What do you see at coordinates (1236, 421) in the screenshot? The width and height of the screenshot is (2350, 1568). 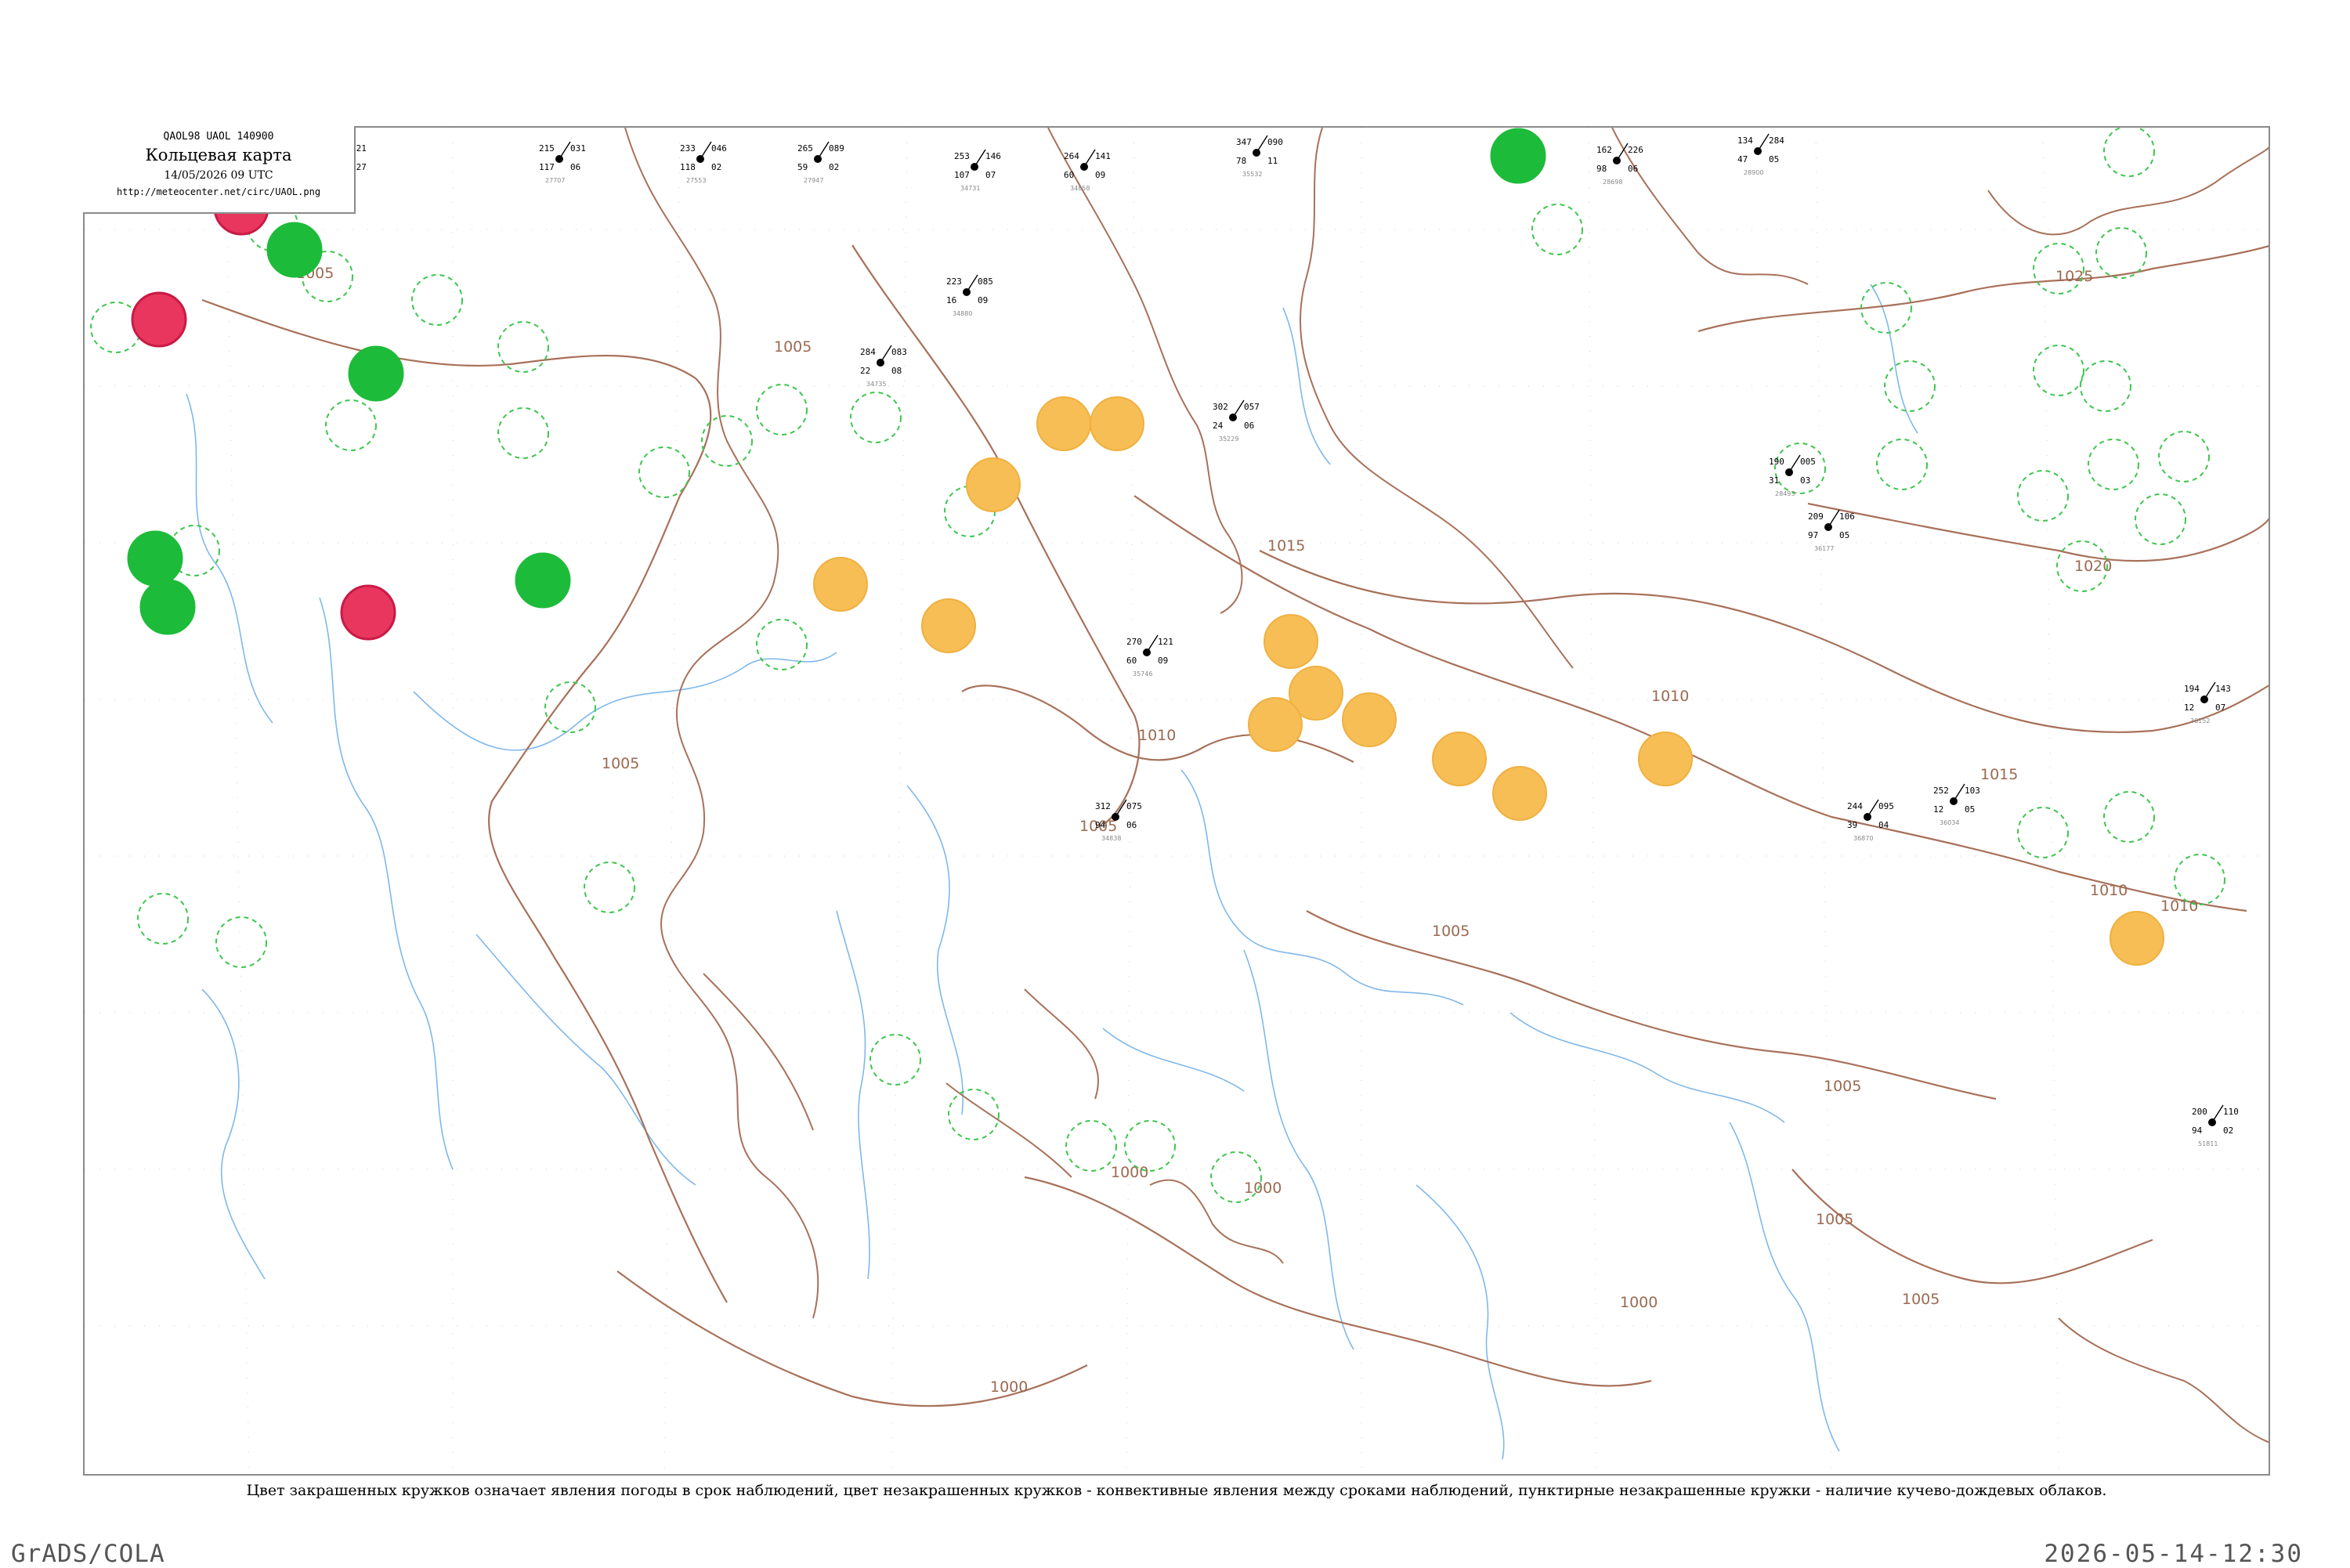 I see `station-plot: 302 24 057 06 35229` at bounding box center [1236, 421].